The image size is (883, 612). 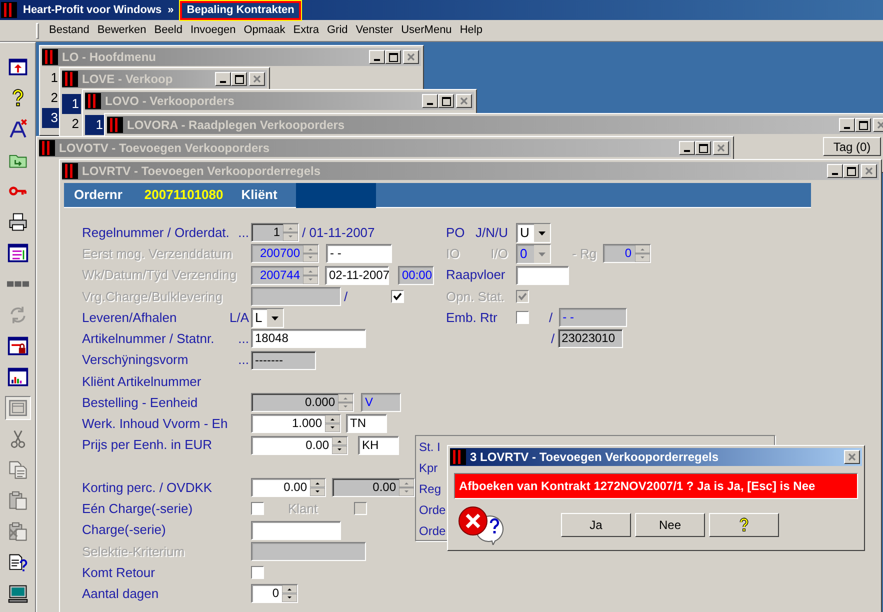 I want to click on client-label: Kliënt, so click(x=259, y=195).